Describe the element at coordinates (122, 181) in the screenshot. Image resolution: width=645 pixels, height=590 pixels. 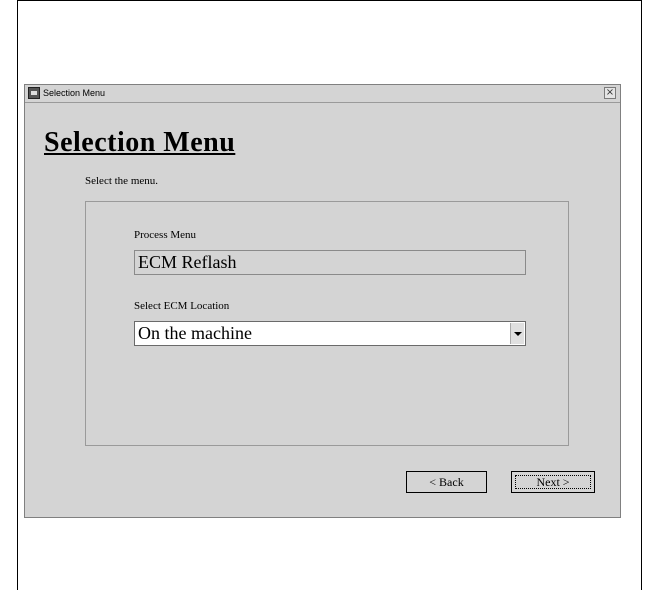
I see `instruction-text: Select the menu.` at that location.